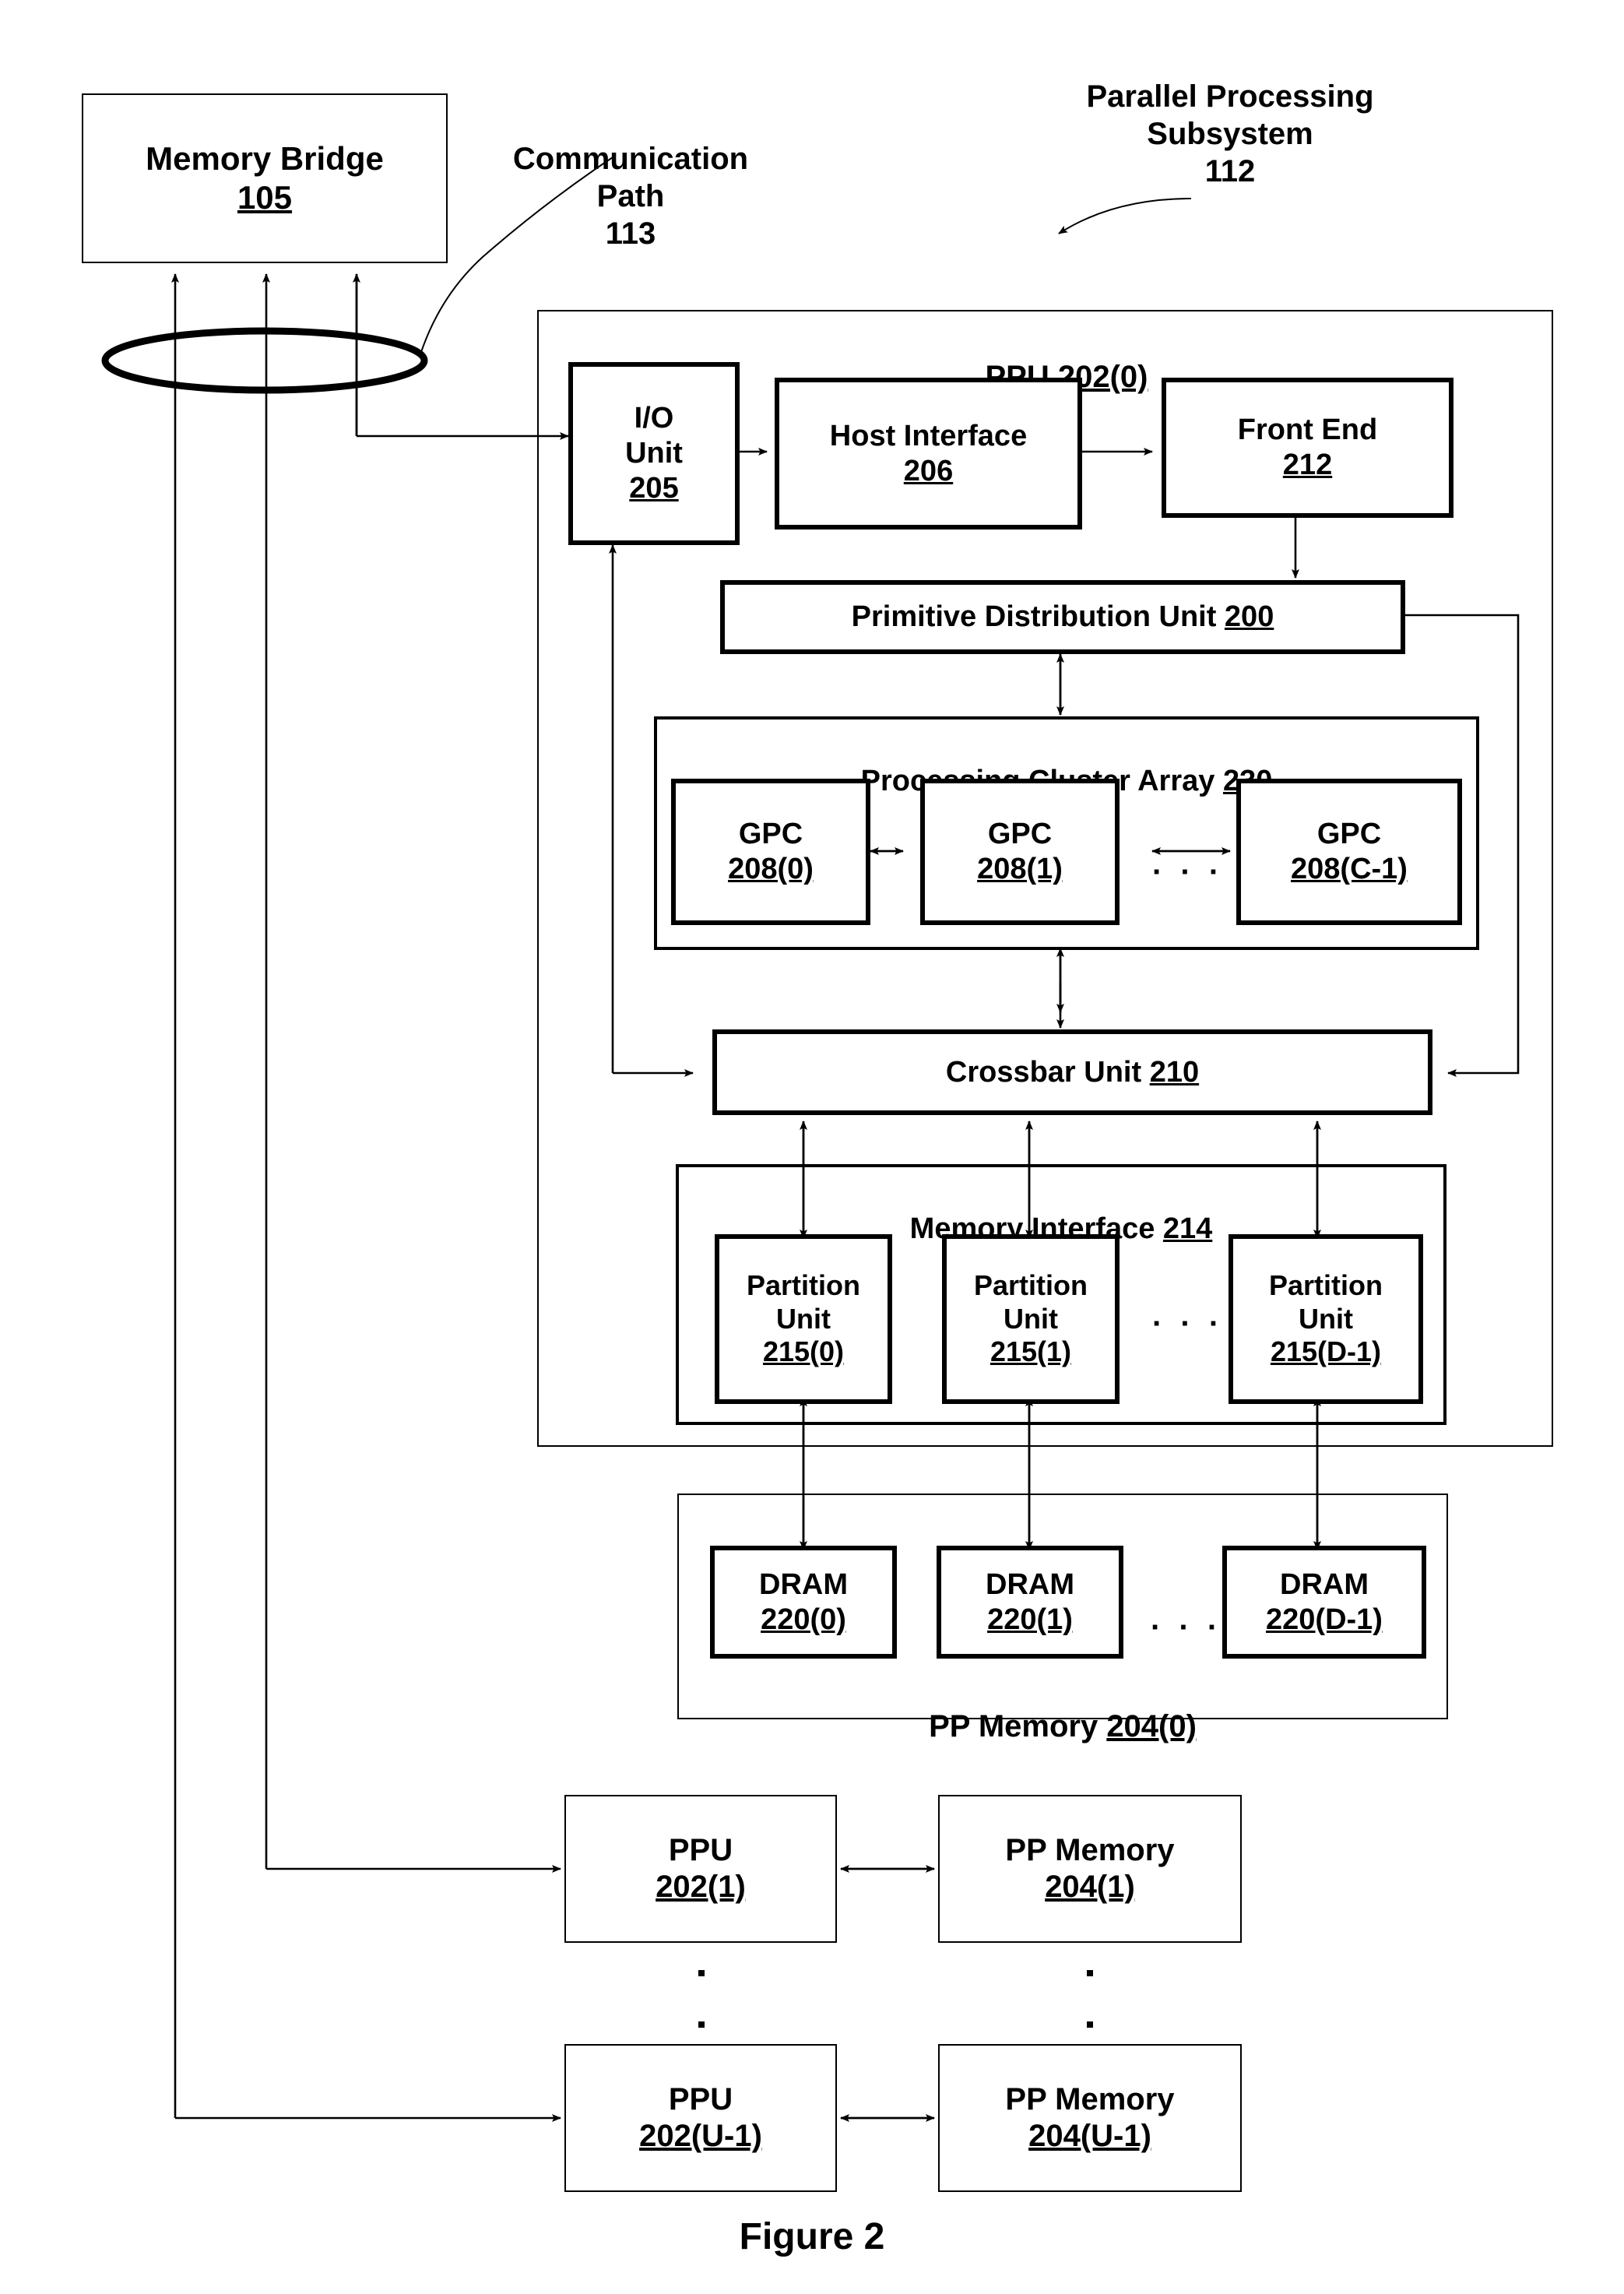 This screenshot has height=2294, width=1624. I want to click on dram-220-0-box: DRAM 220(0), so click(803, 1602).